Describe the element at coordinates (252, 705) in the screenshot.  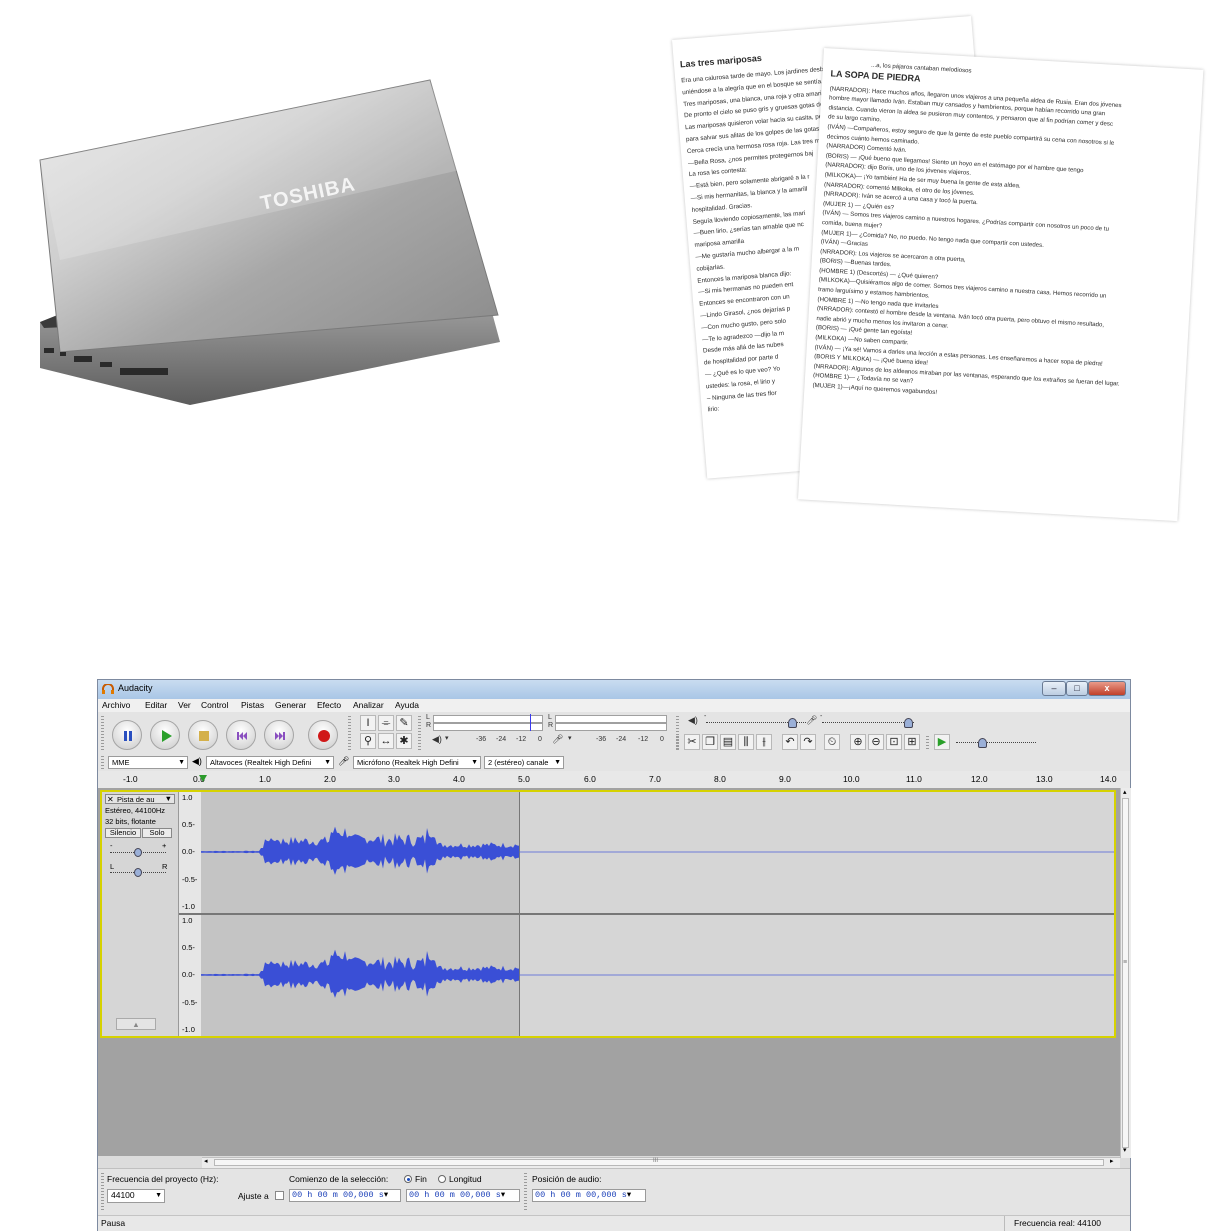
I see `menu-pistas: Pistas` at that location.